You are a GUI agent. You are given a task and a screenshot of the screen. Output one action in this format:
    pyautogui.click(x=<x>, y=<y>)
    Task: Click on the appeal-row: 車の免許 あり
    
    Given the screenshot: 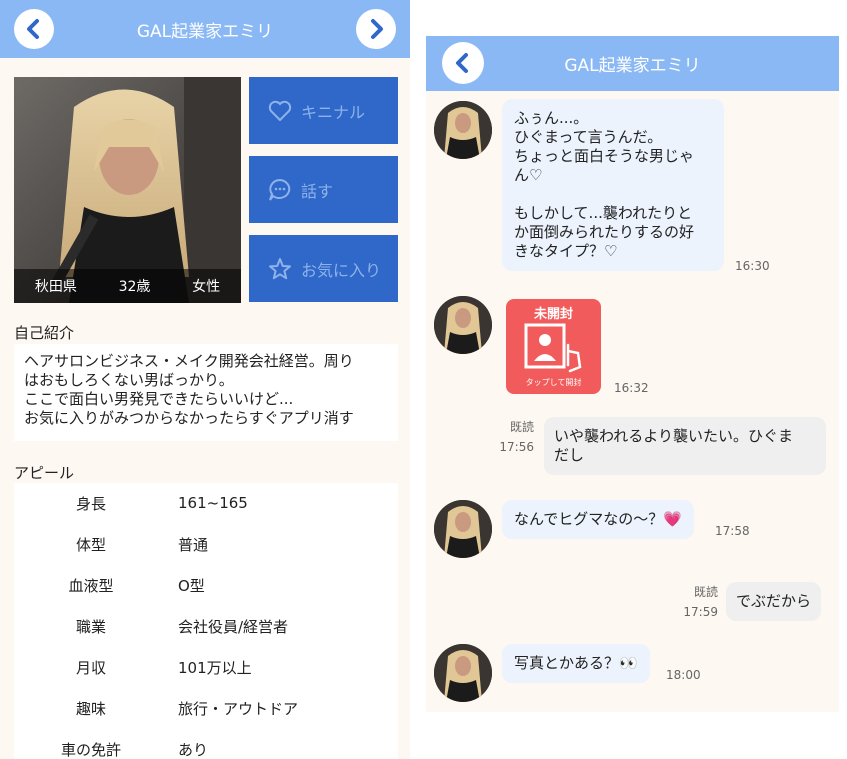 What is the action you would take?
    pyautogui.click(x=206, y=744)
    